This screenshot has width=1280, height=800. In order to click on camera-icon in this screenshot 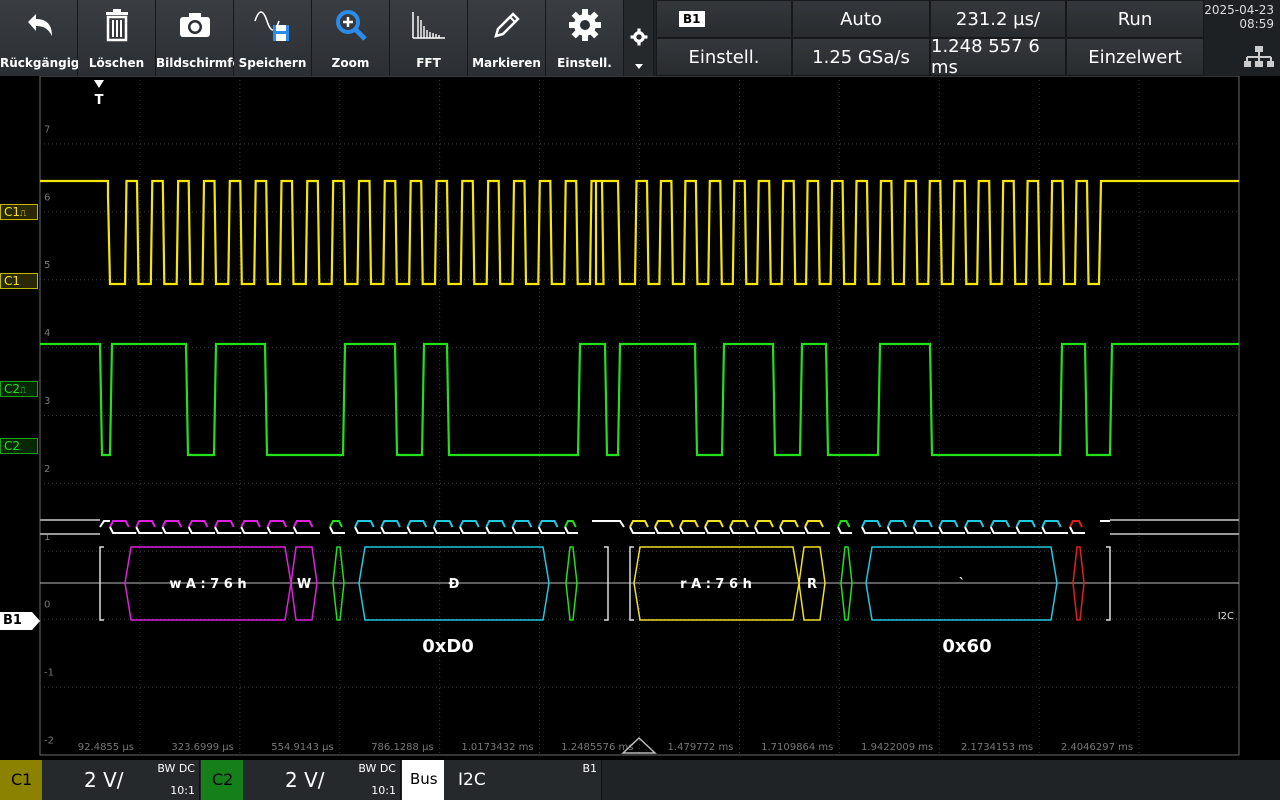, I will do `click(194, 25)`.